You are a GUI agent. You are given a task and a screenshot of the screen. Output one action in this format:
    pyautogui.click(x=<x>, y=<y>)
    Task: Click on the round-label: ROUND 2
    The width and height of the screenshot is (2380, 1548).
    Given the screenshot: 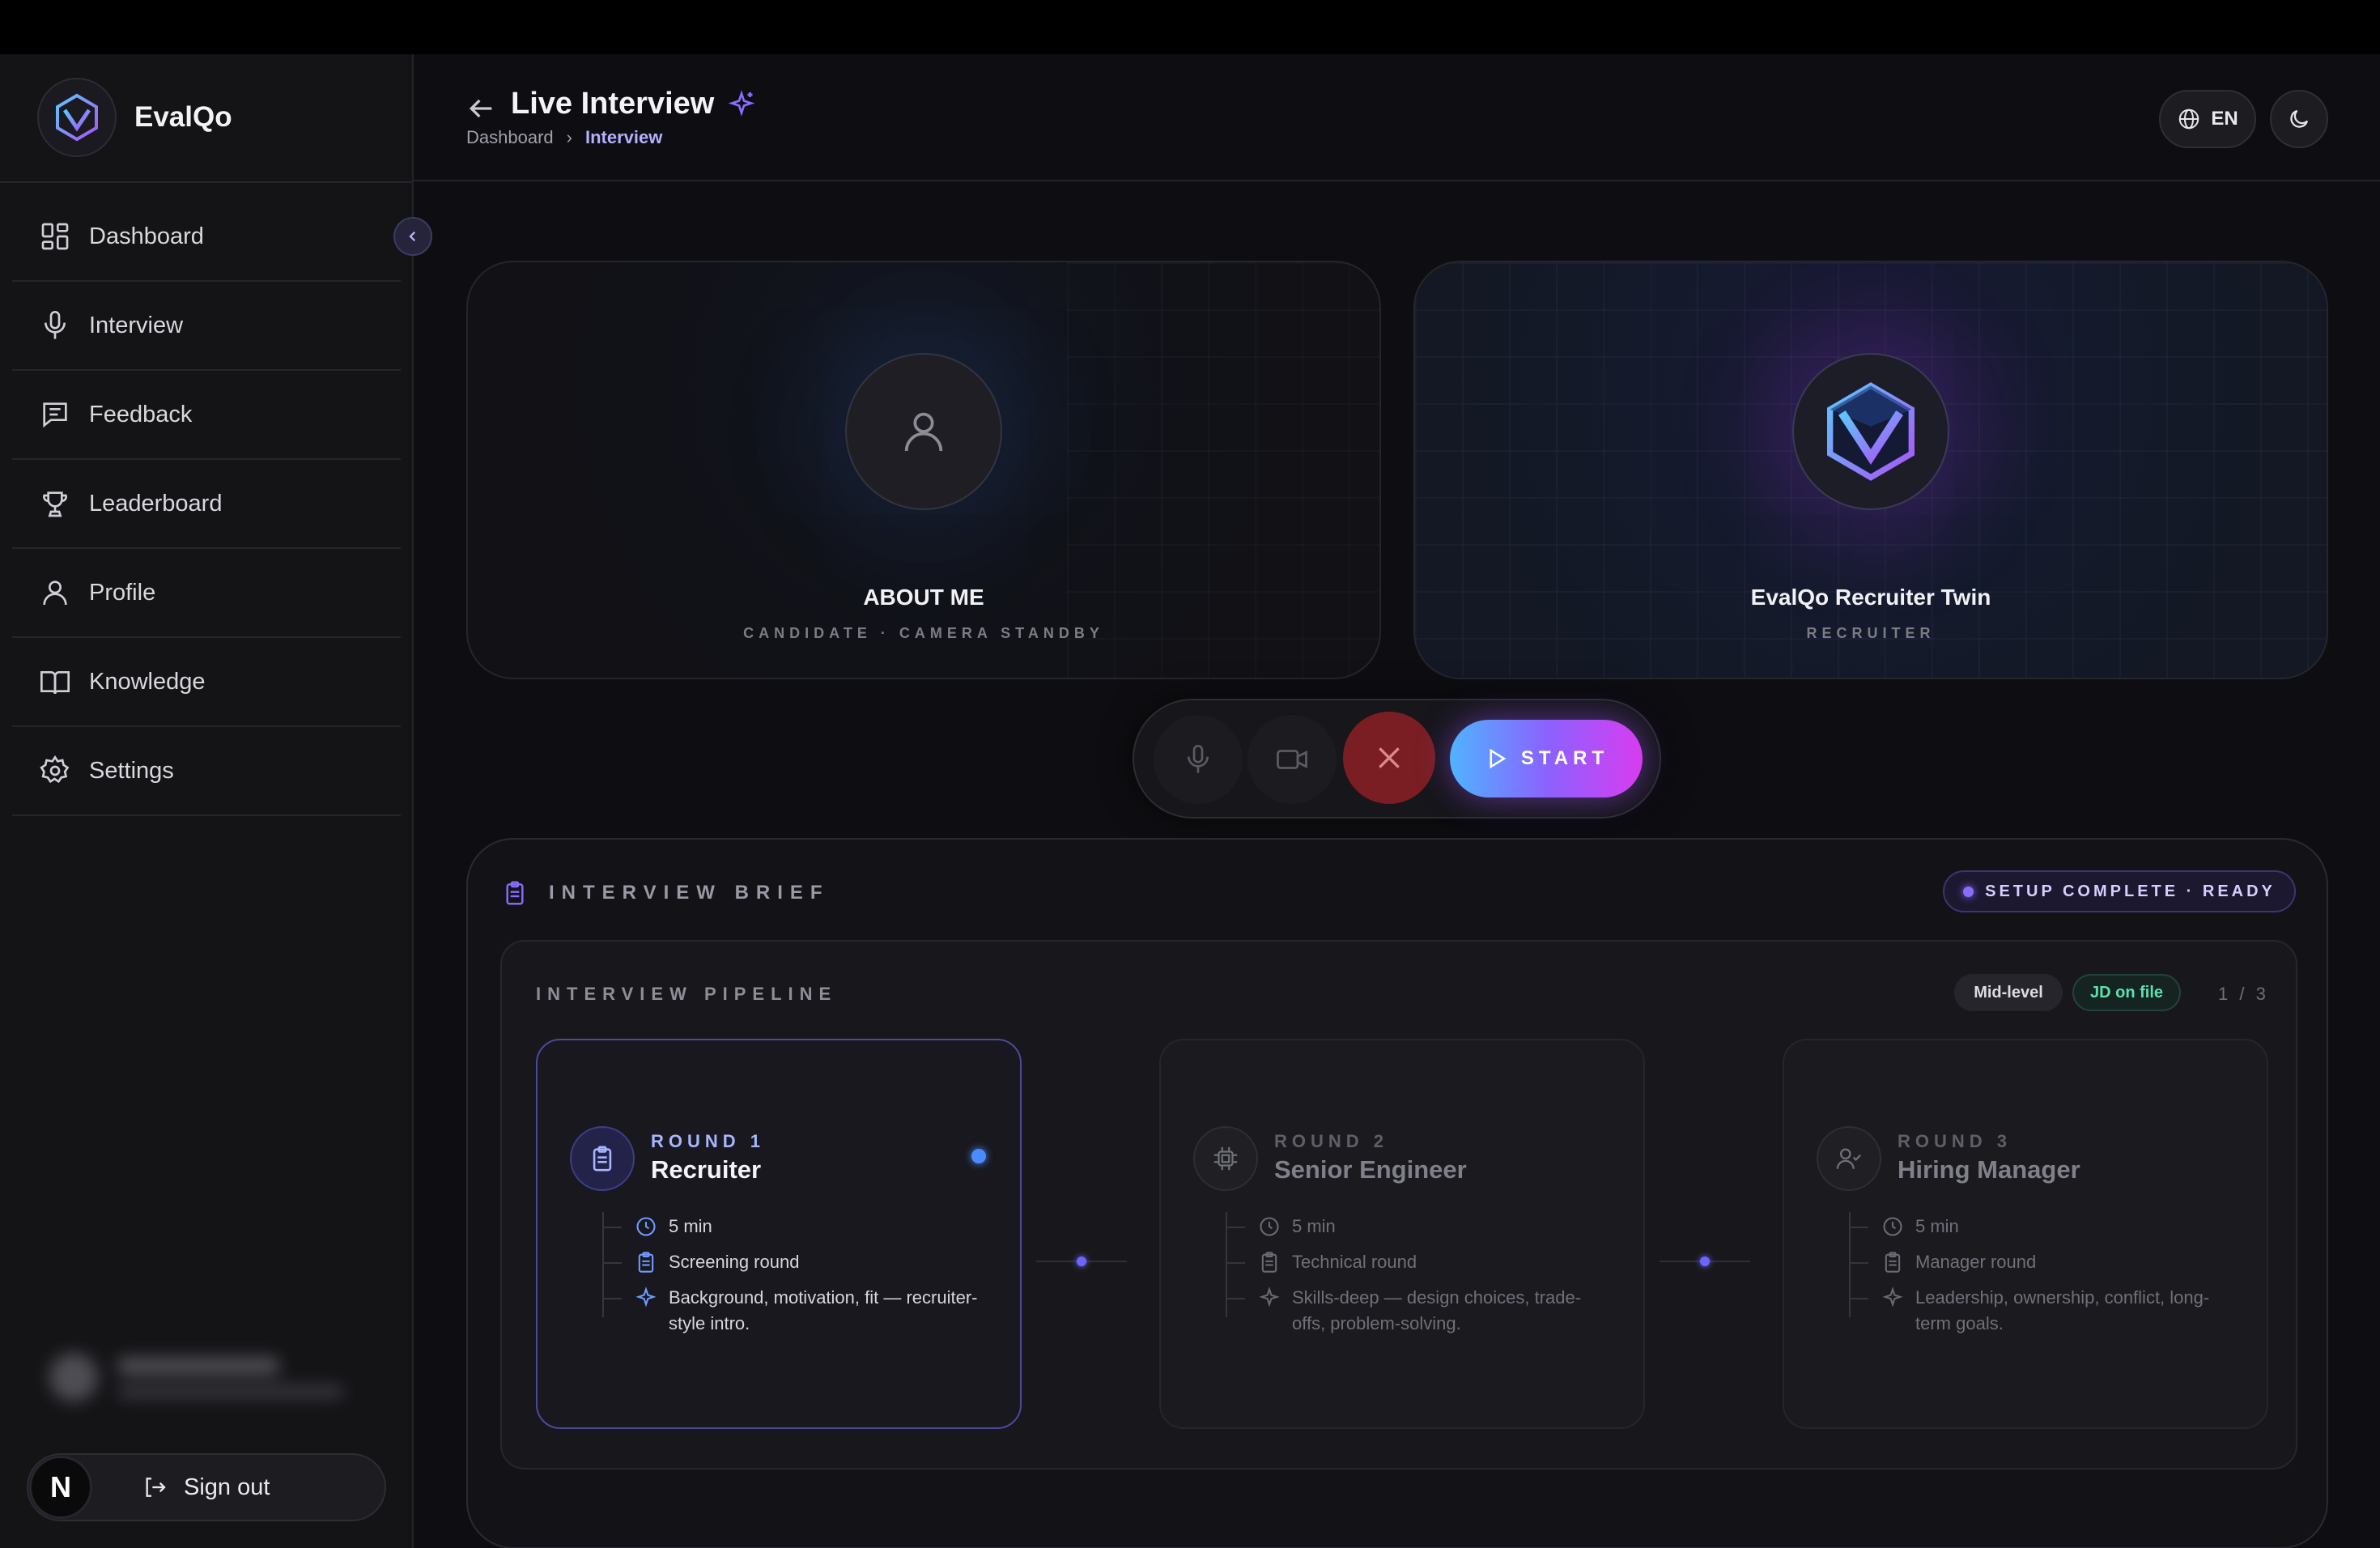 What is the action you would take?
    pyautogui.click(x=1331, y=1141)
    